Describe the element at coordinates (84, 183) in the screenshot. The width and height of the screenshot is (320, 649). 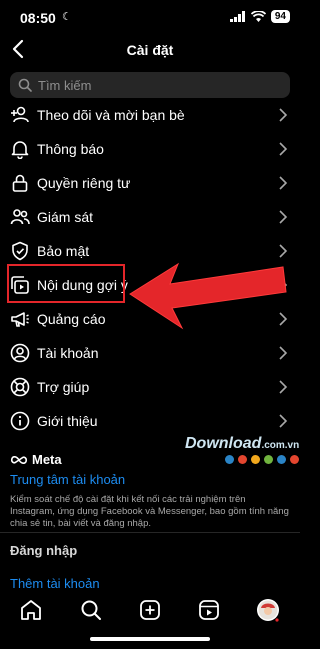
I see `menu-item-label: Quyền riêng tư` at that location.